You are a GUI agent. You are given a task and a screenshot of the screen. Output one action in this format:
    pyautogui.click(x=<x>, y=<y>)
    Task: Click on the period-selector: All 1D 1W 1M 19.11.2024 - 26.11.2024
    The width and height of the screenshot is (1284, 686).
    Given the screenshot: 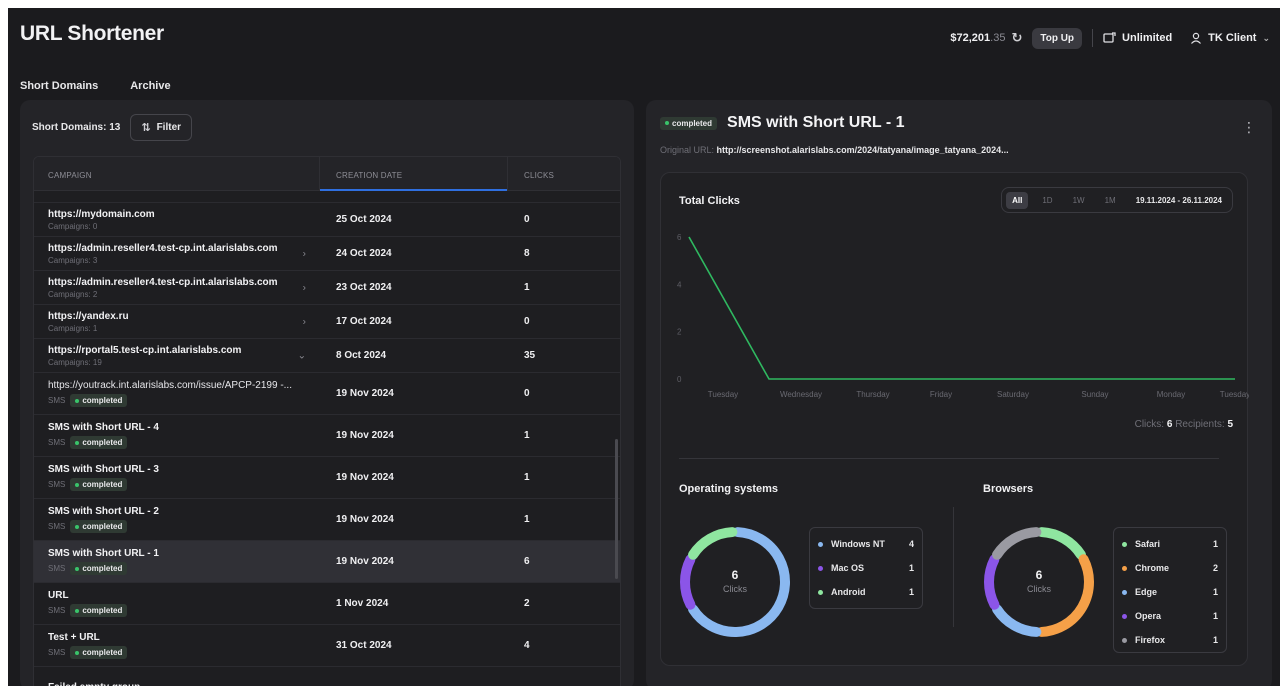 What is the action you would take?
    pyautogui.click(x=1117, y=200)
    